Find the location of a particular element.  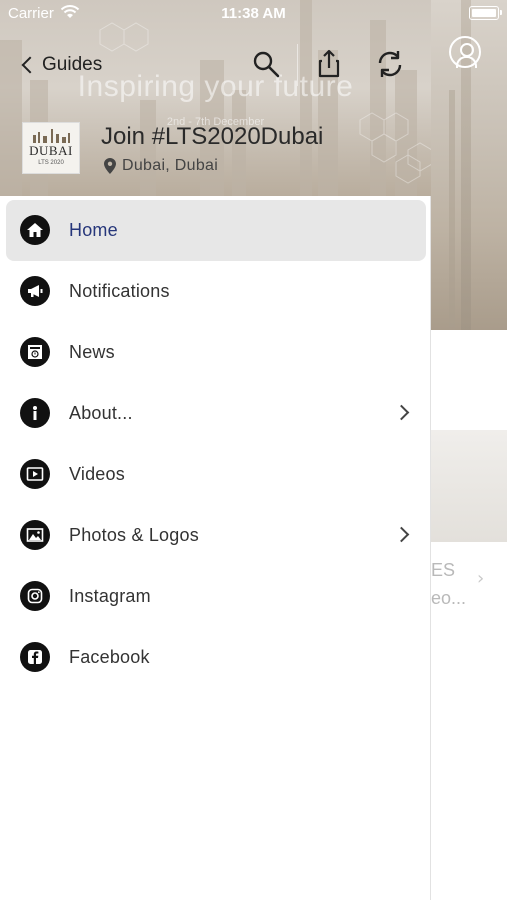

menu-item-notifications: Notifications is located at coordinates (215, 291).